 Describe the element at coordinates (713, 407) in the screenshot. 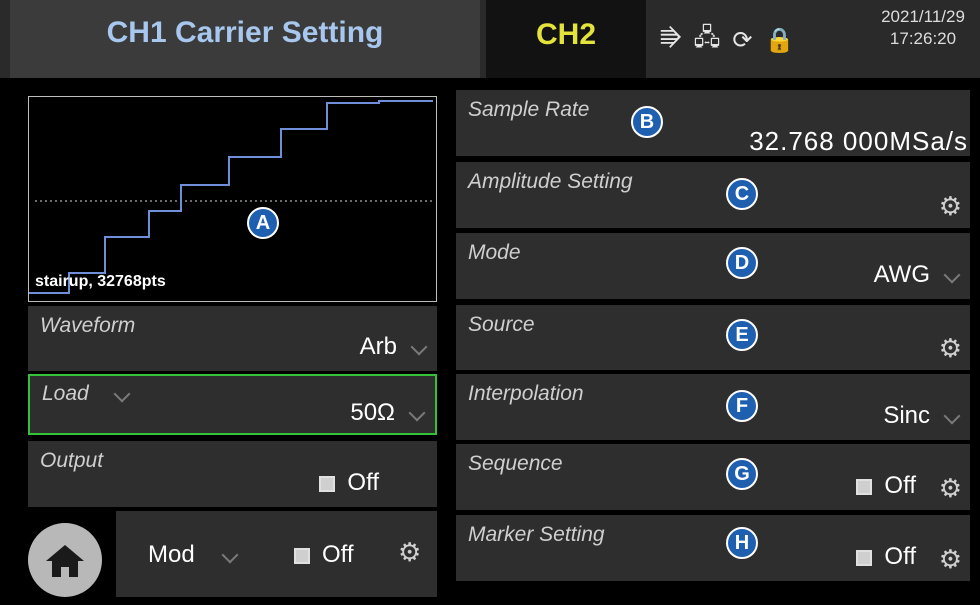

I see `interpolation-panel: Interpolation F Sinc` at that location.